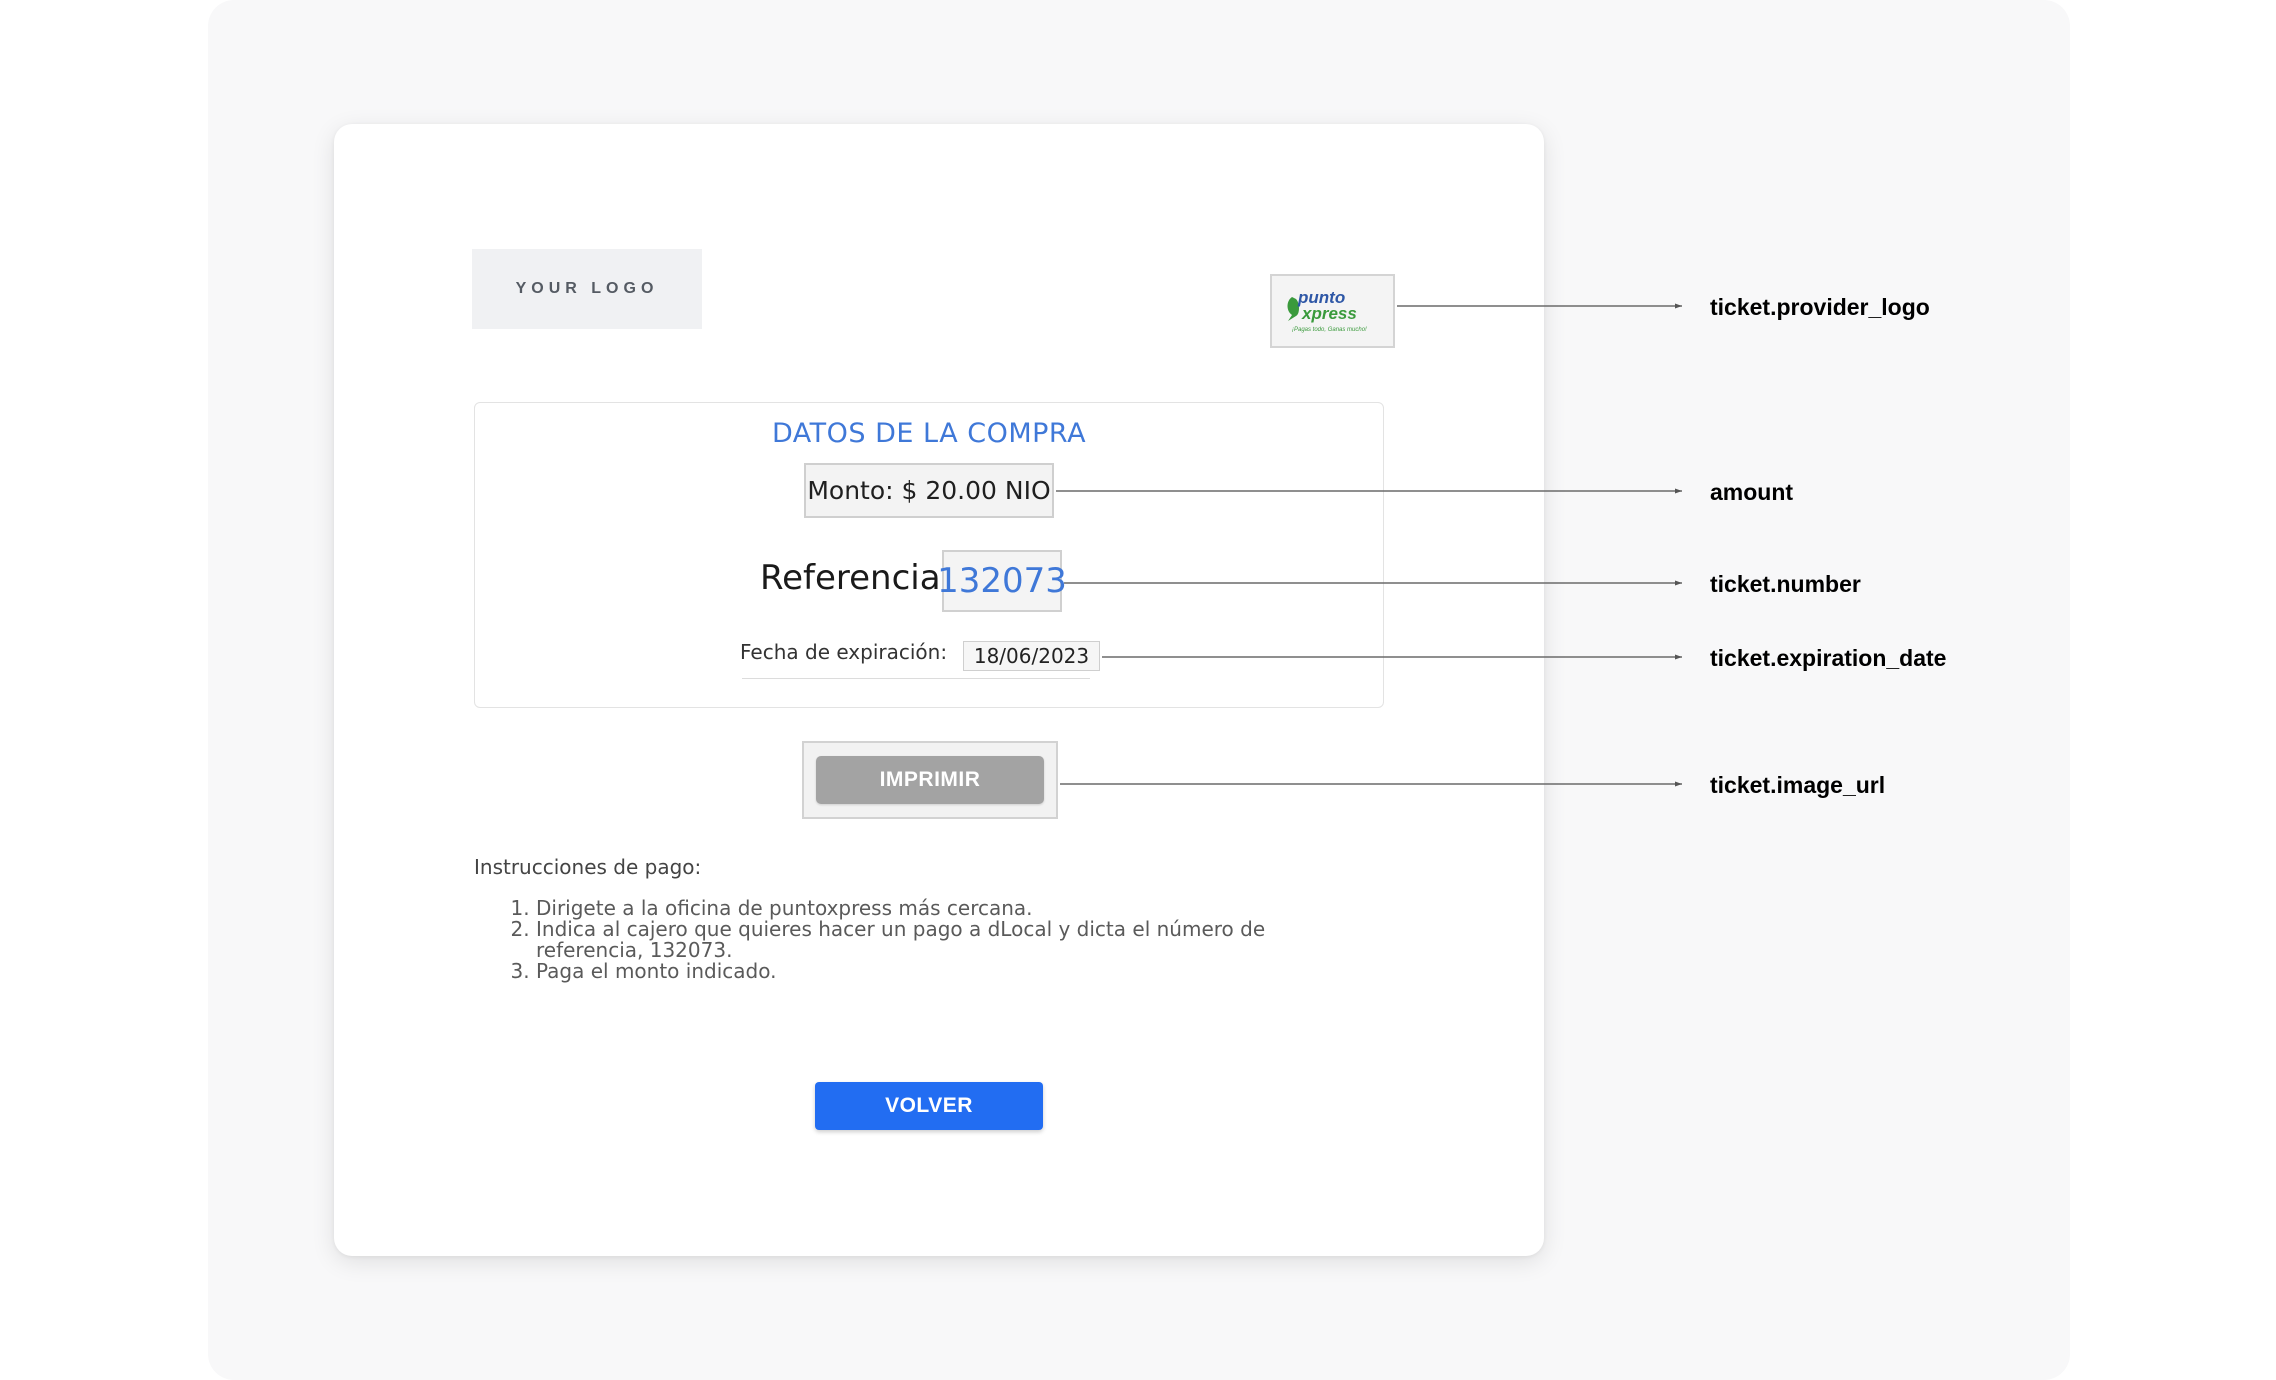 Image resolution: width=2276 pixels, height=1380 pixels. I want to click on annotation-label: ticket.provider_logo, so click(1820, 307).